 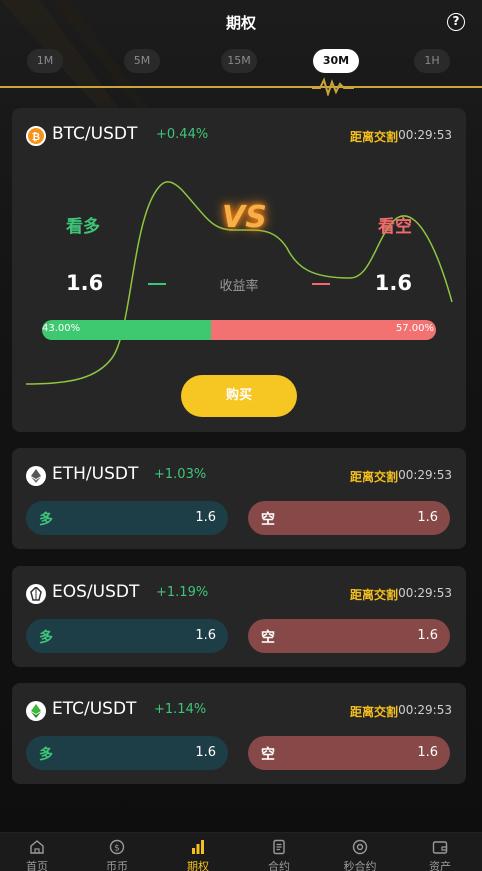 What do you see at coordinates (37, 847) in the screenshot?
I see `home-icon` at bounding box center [37, 847].